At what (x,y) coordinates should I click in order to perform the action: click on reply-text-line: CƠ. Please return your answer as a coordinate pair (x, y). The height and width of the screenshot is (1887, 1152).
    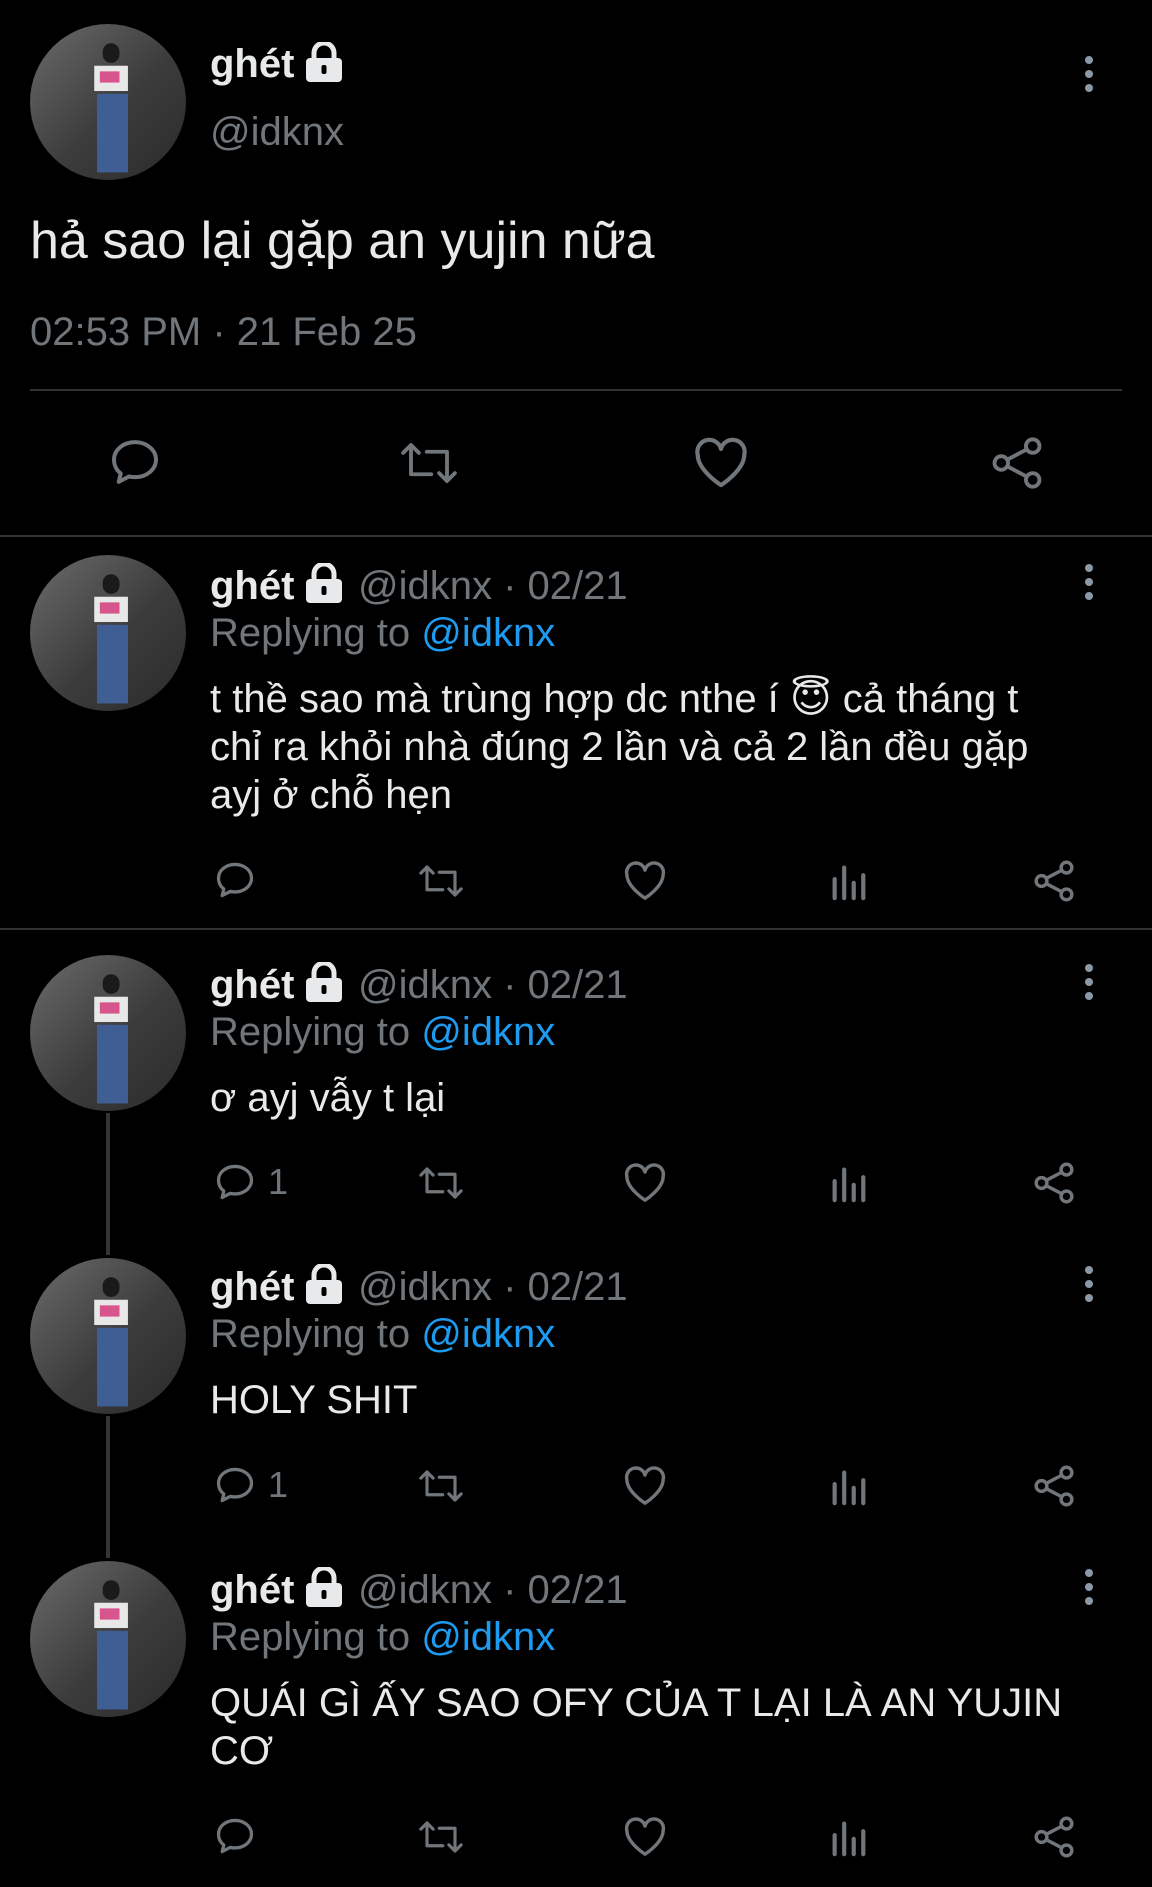
    Looking at the image, I should click on (242, 1751).